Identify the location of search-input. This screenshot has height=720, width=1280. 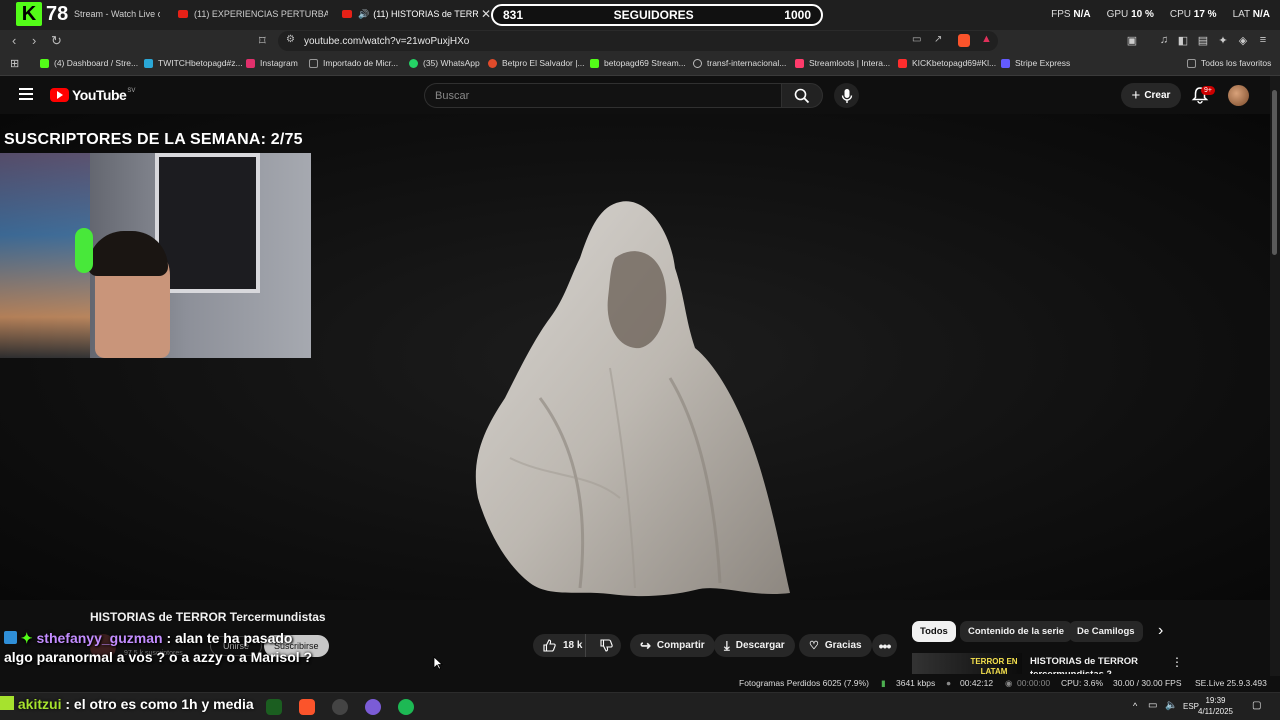
(603, 95).